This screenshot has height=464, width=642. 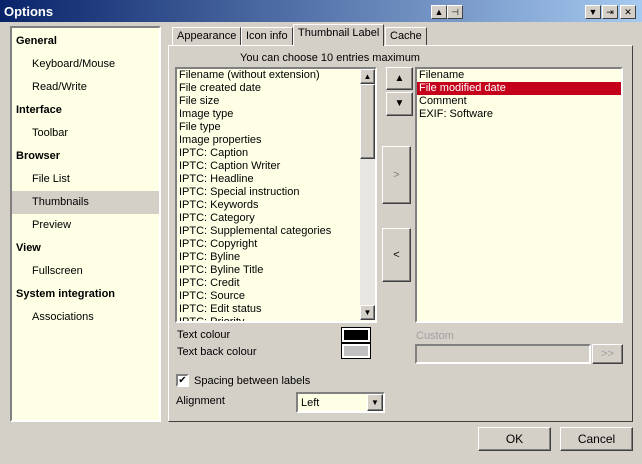 I want to click on sidebar-item: View, so click(x=85, y=248).